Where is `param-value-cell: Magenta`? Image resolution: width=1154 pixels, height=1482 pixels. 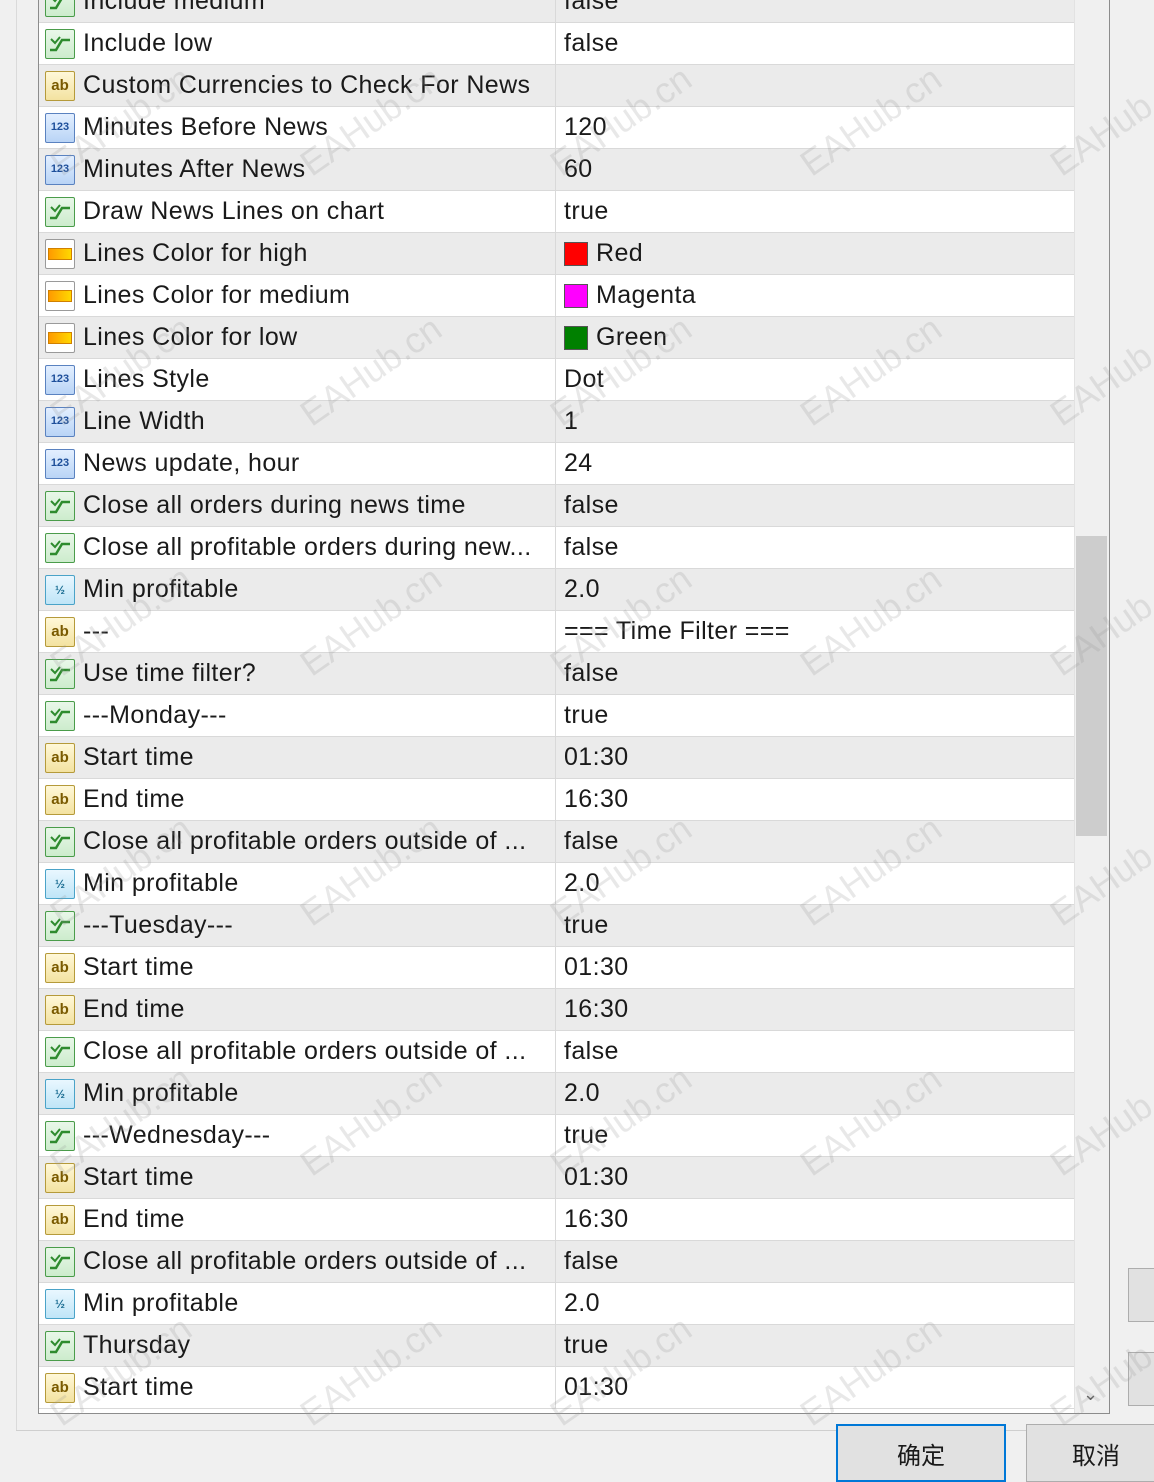 param-value-cell: Magenta is located at coordinates (815, 295).